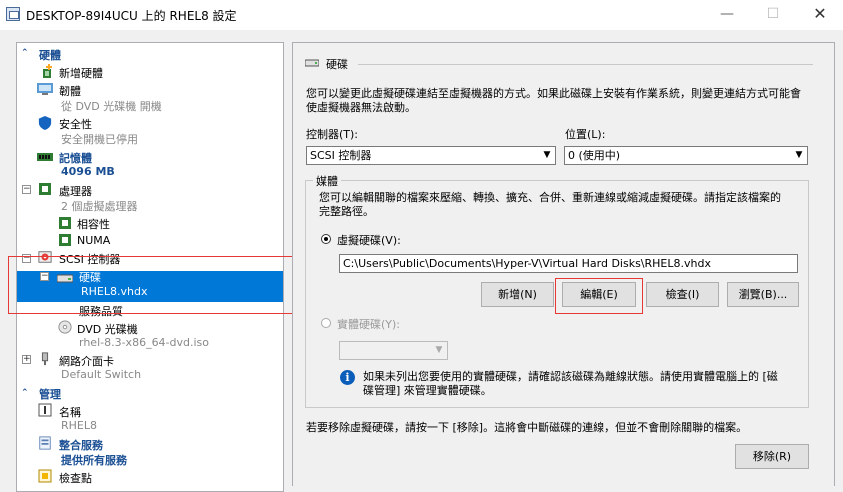  I want to click on dvd-detail: rhel-8.3-x86_64-dvd.iso, so click(144, 342).